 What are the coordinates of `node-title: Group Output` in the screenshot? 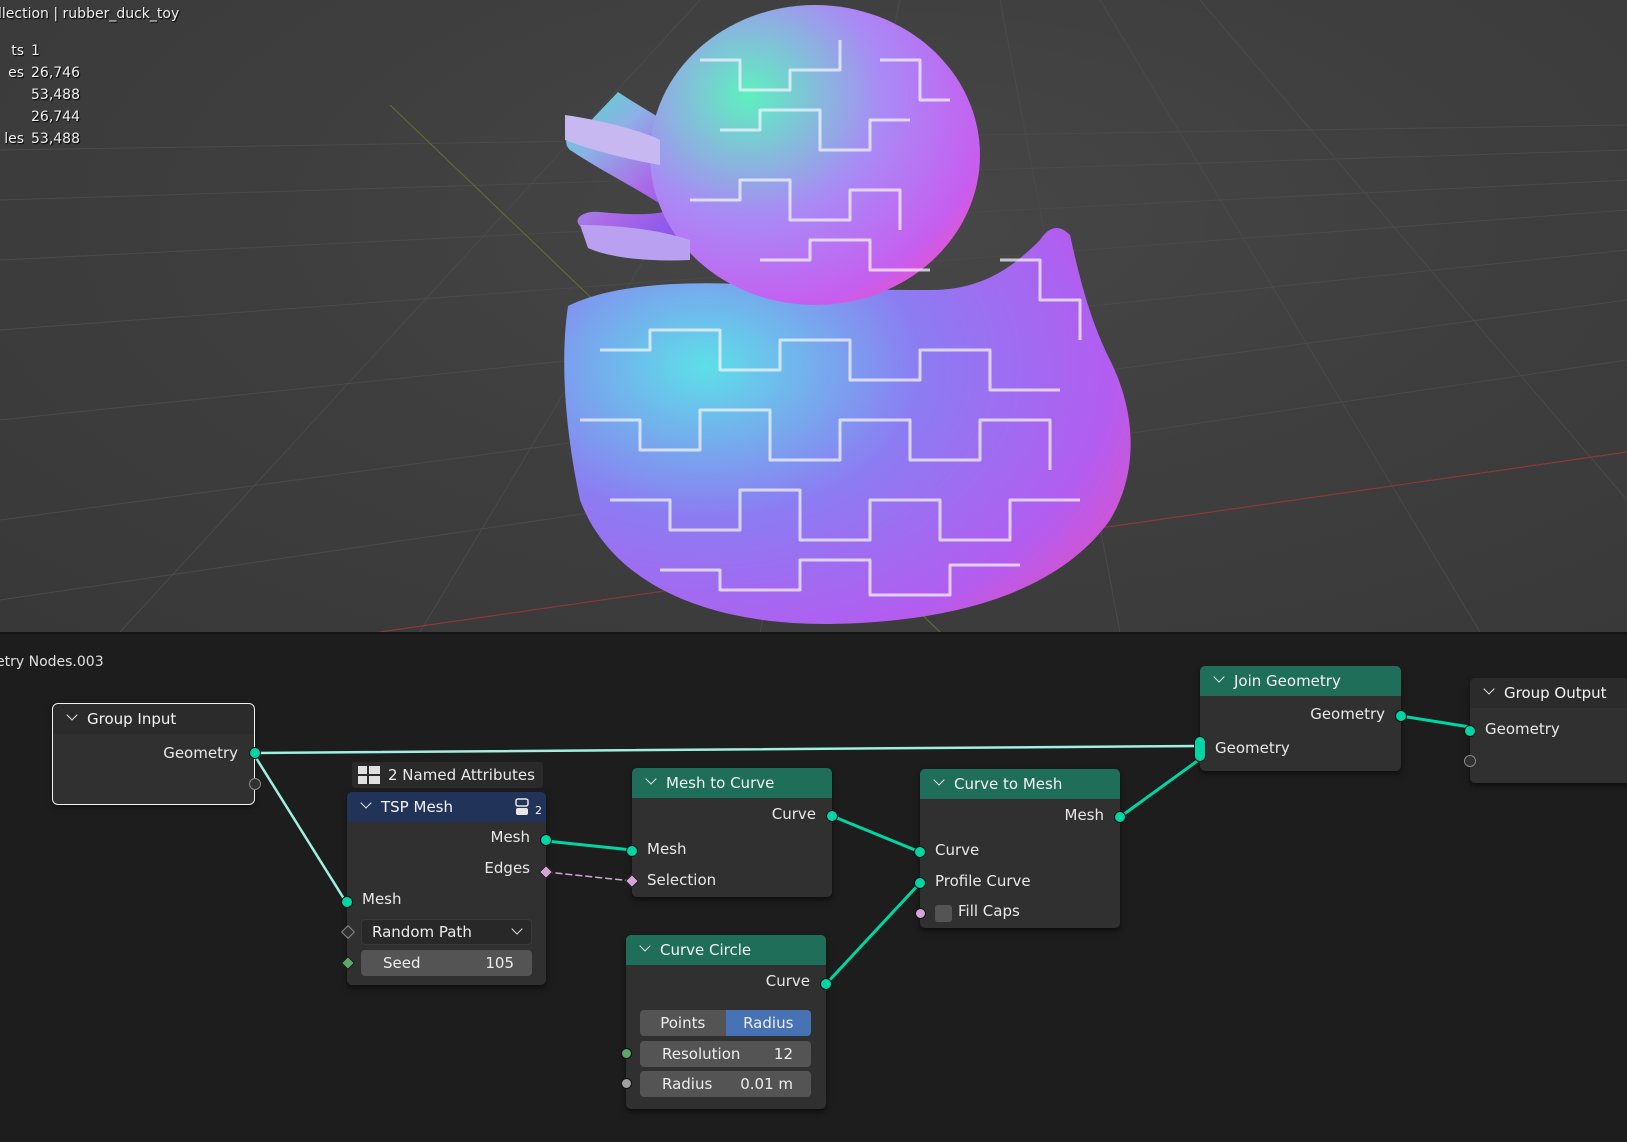 It's located at (1555, 693).